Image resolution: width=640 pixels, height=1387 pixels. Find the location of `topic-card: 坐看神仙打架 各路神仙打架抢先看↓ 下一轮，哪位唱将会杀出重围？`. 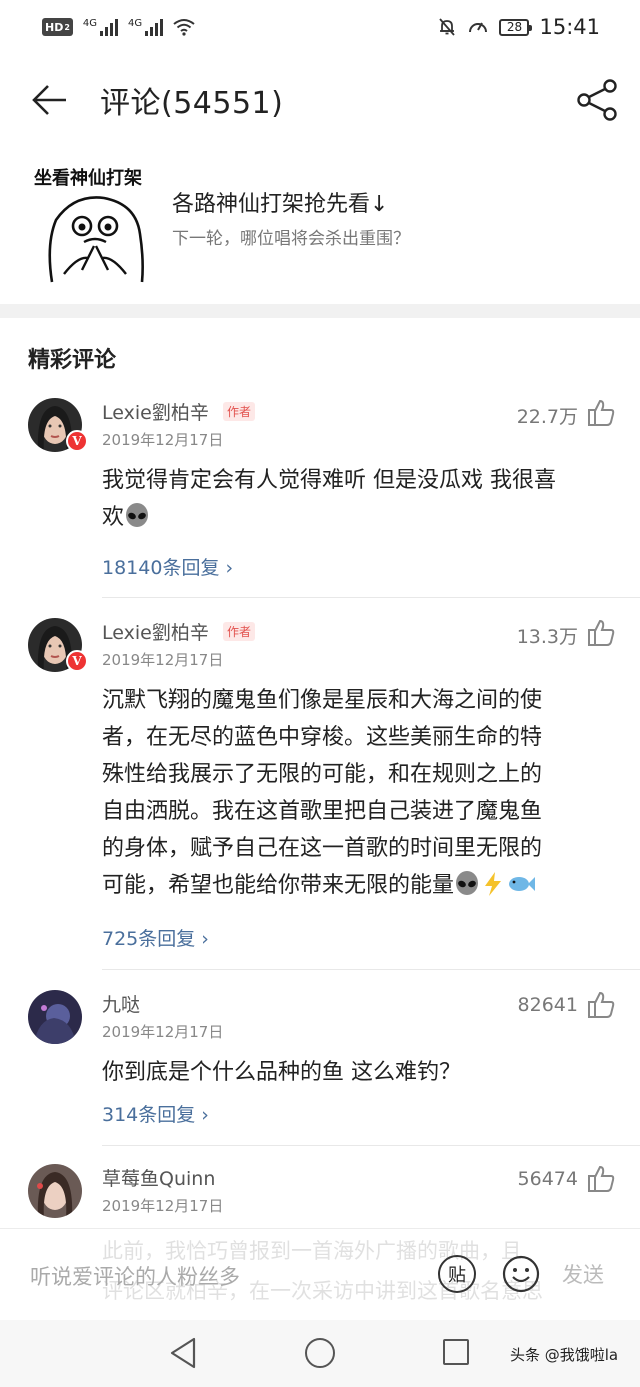

topic-card: 坐看神仙打架 各路神仙打架抢先看↓ 下一轮，哪位唱将会杀出重围？ is located at coordinates (320, 227).